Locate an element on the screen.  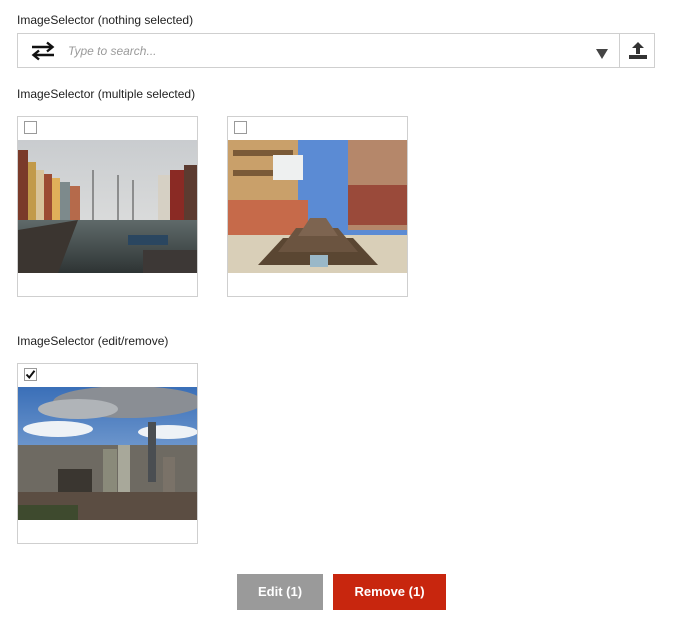
canal-harbor-photo is located at coordinates (107, 206).